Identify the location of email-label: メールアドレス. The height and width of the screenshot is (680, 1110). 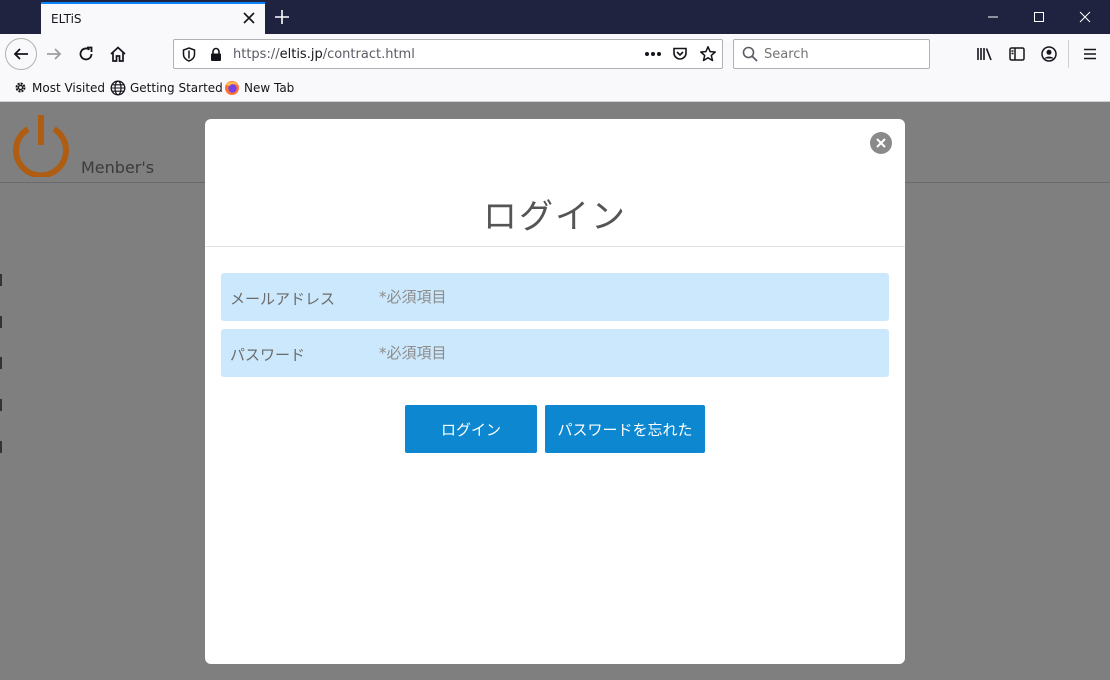
(283, 299).